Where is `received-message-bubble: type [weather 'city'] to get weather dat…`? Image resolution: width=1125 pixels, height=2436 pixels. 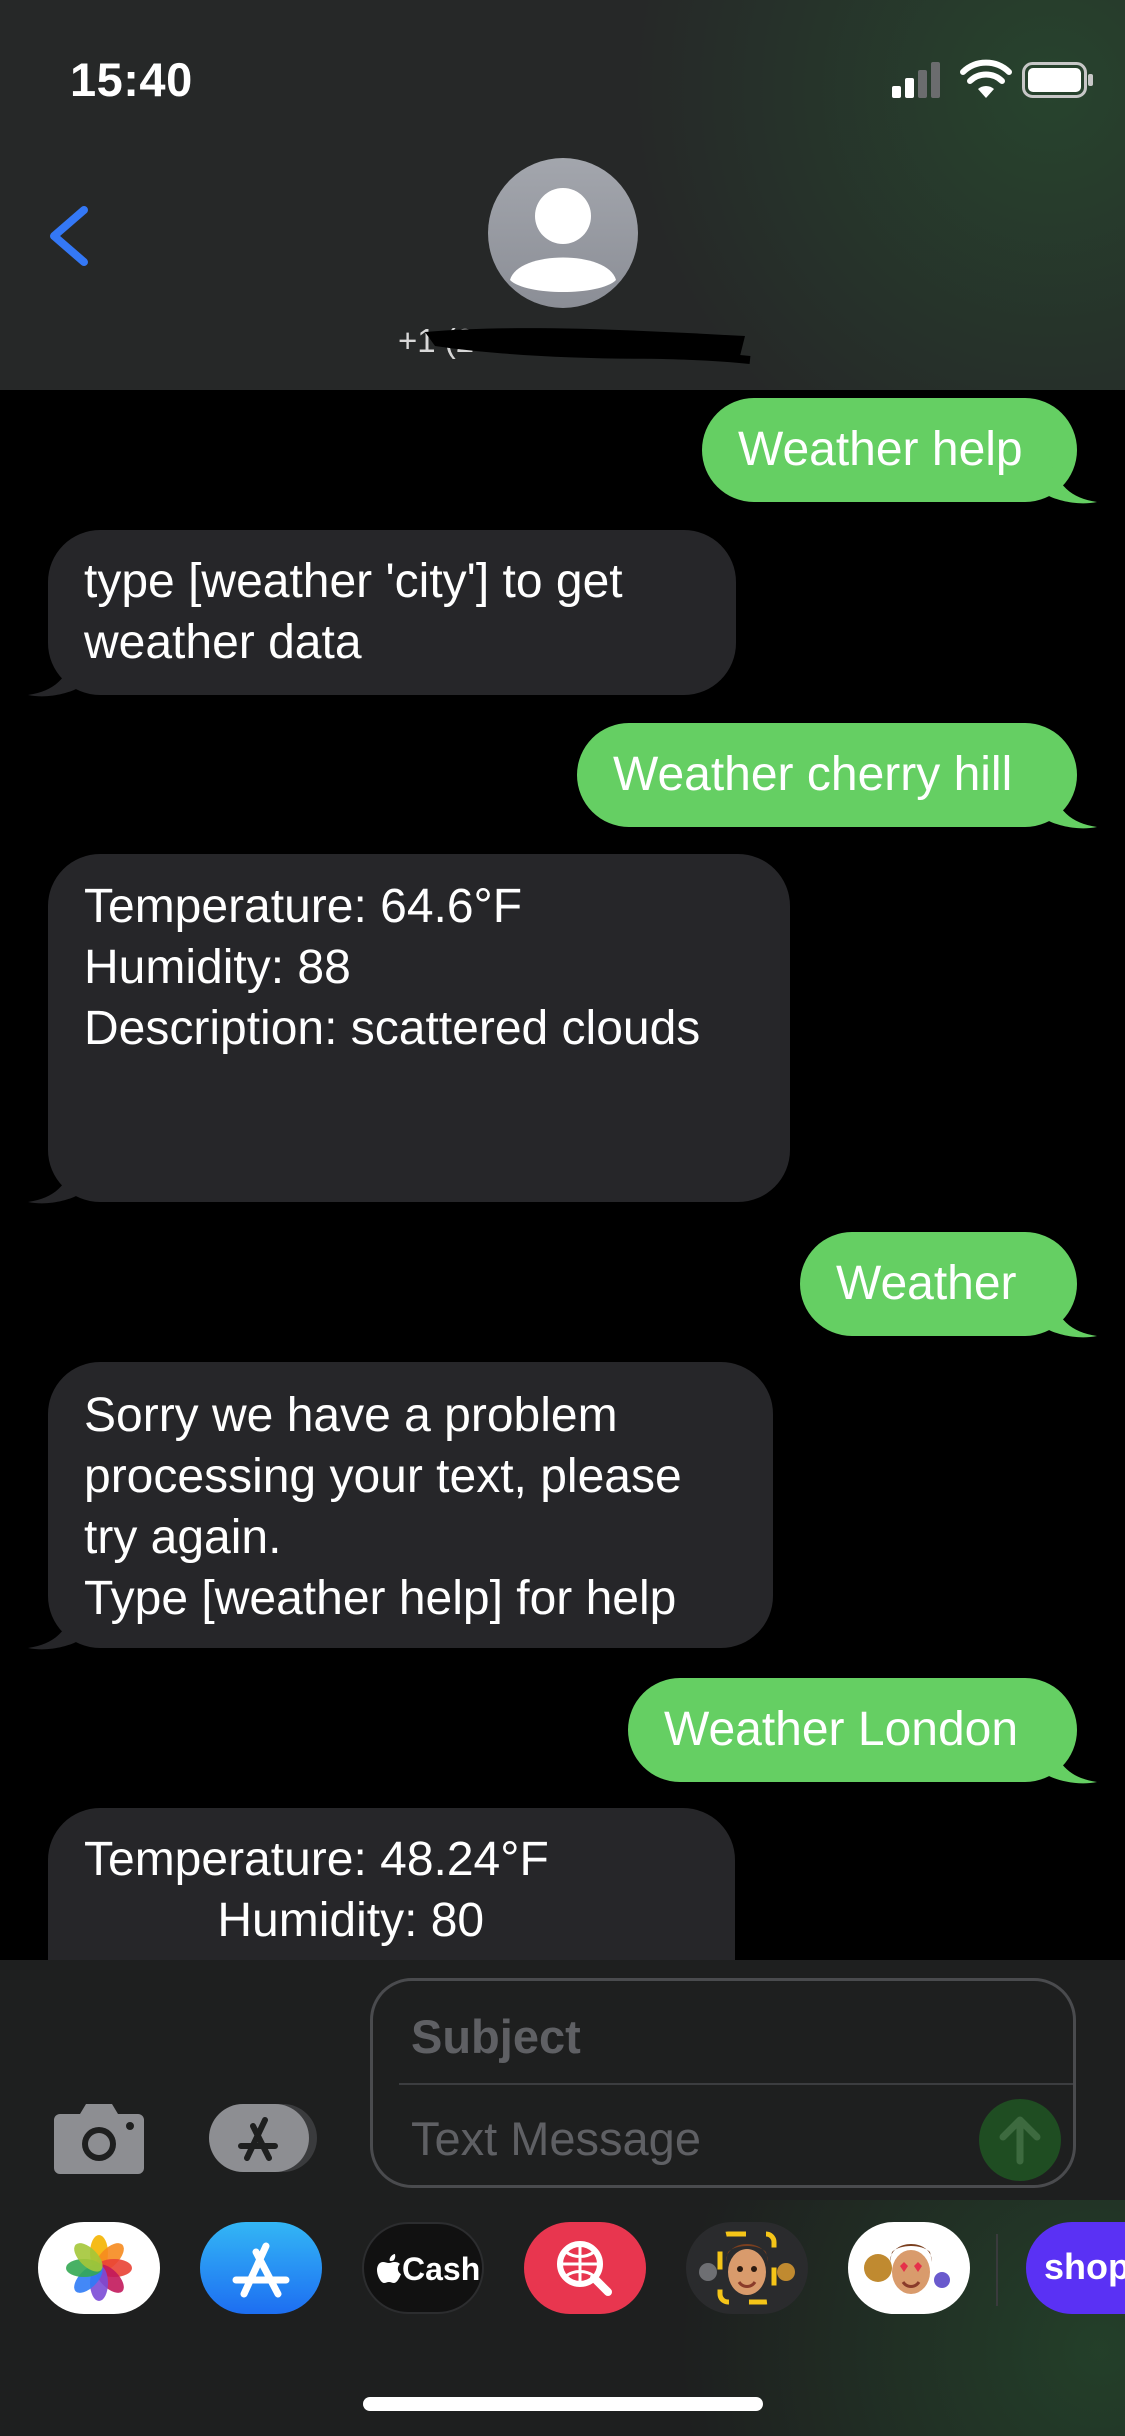
received-message-bubble: type [weather 'city'] to get weather dat… is located at coordinates (382, 613).